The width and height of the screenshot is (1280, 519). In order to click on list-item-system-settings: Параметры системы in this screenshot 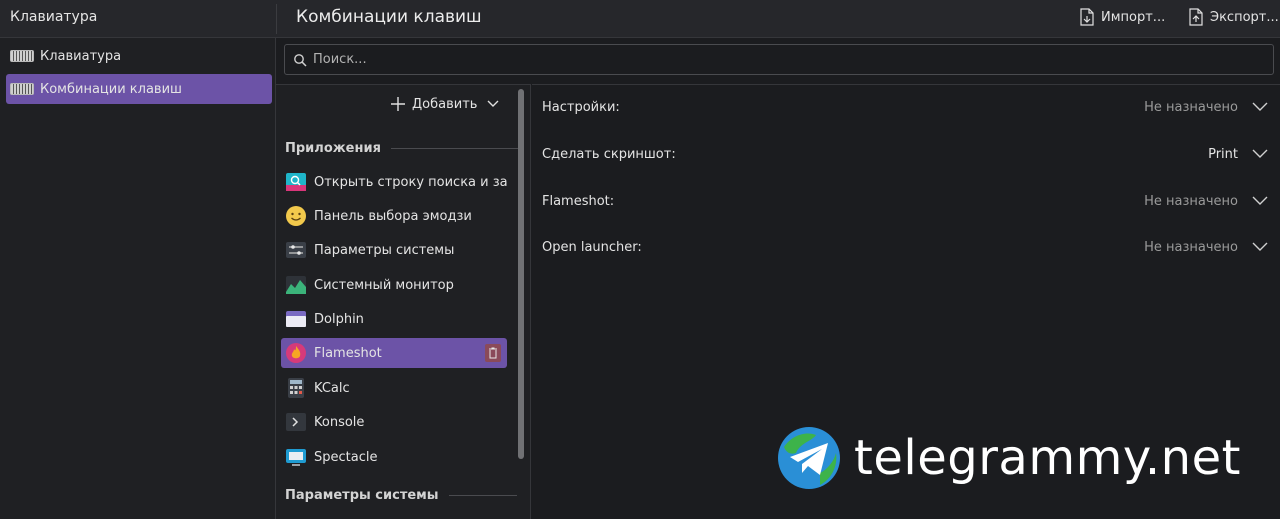, I will do `click(394, 250)`.